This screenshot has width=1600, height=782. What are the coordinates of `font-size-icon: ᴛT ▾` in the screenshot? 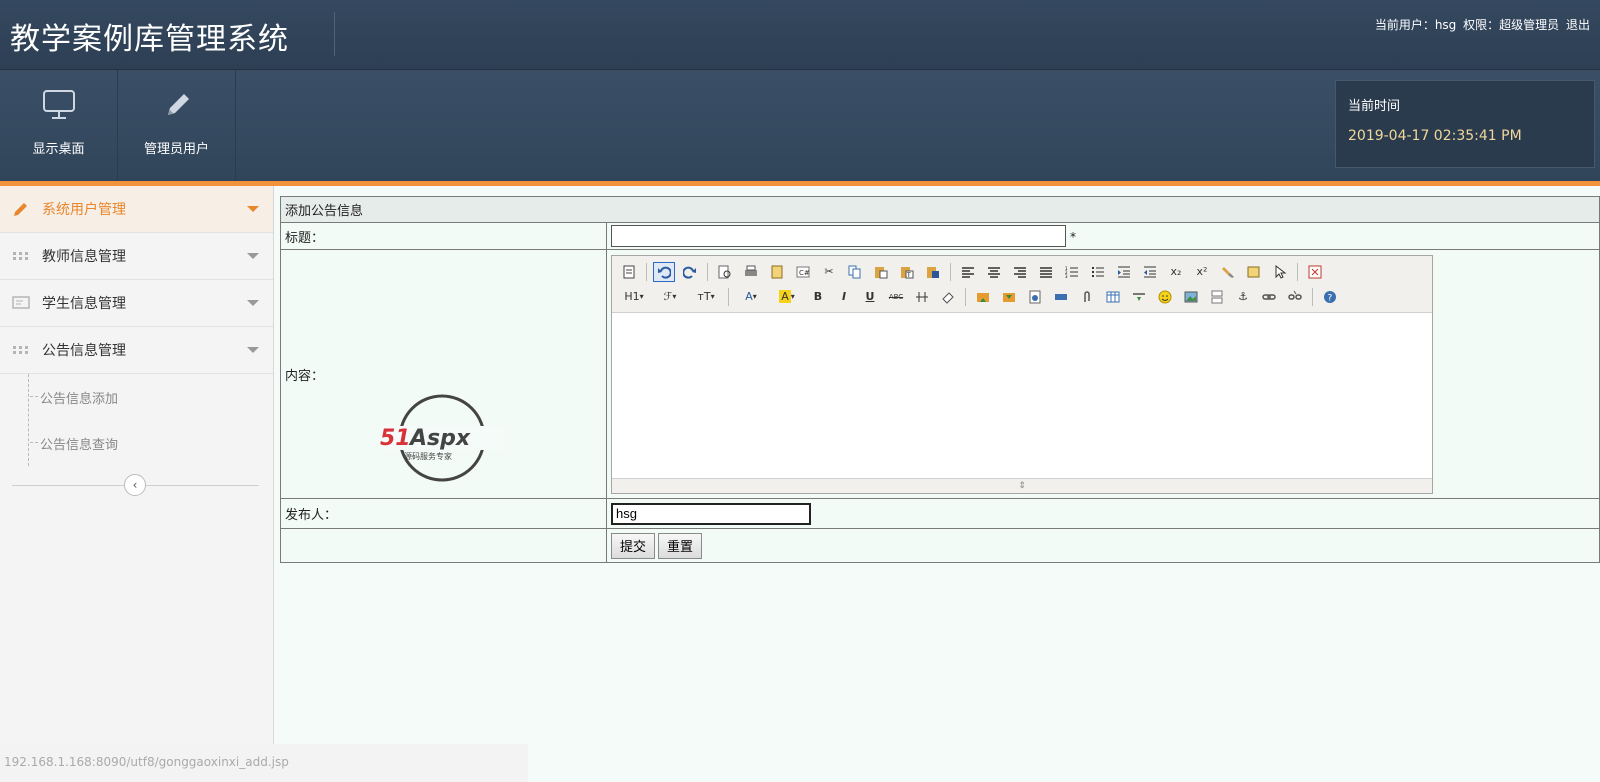 It's located at (706, 297).